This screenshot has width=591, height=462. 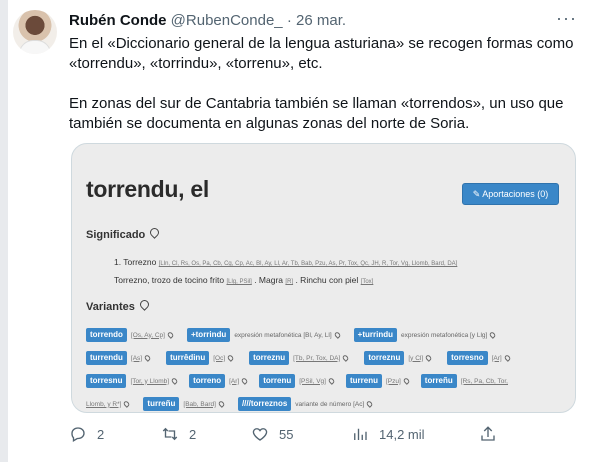 What do you see at coordinates (170, 434) in the screenshot?
I see `retweet-icon` at bounding box center [170, 434].